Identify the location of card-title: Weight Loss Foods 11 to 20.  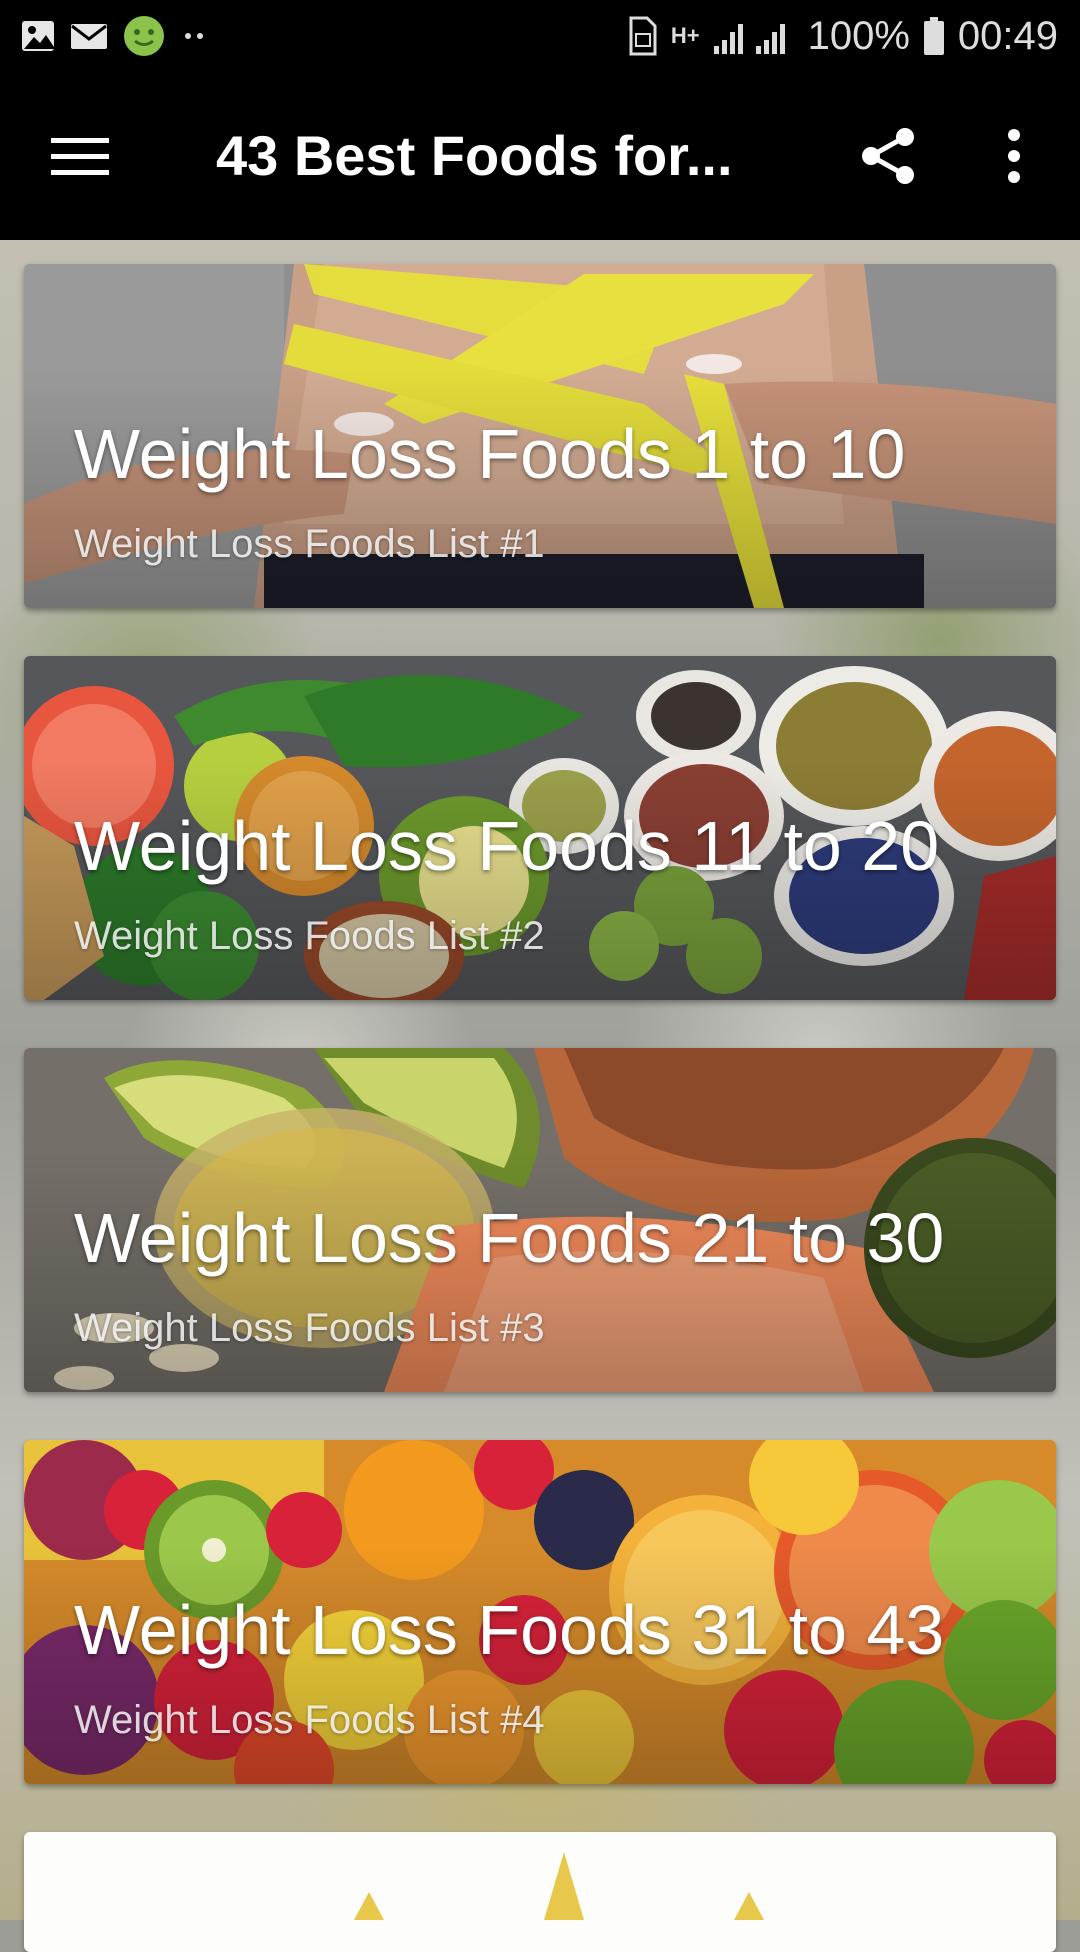
(507, 846).